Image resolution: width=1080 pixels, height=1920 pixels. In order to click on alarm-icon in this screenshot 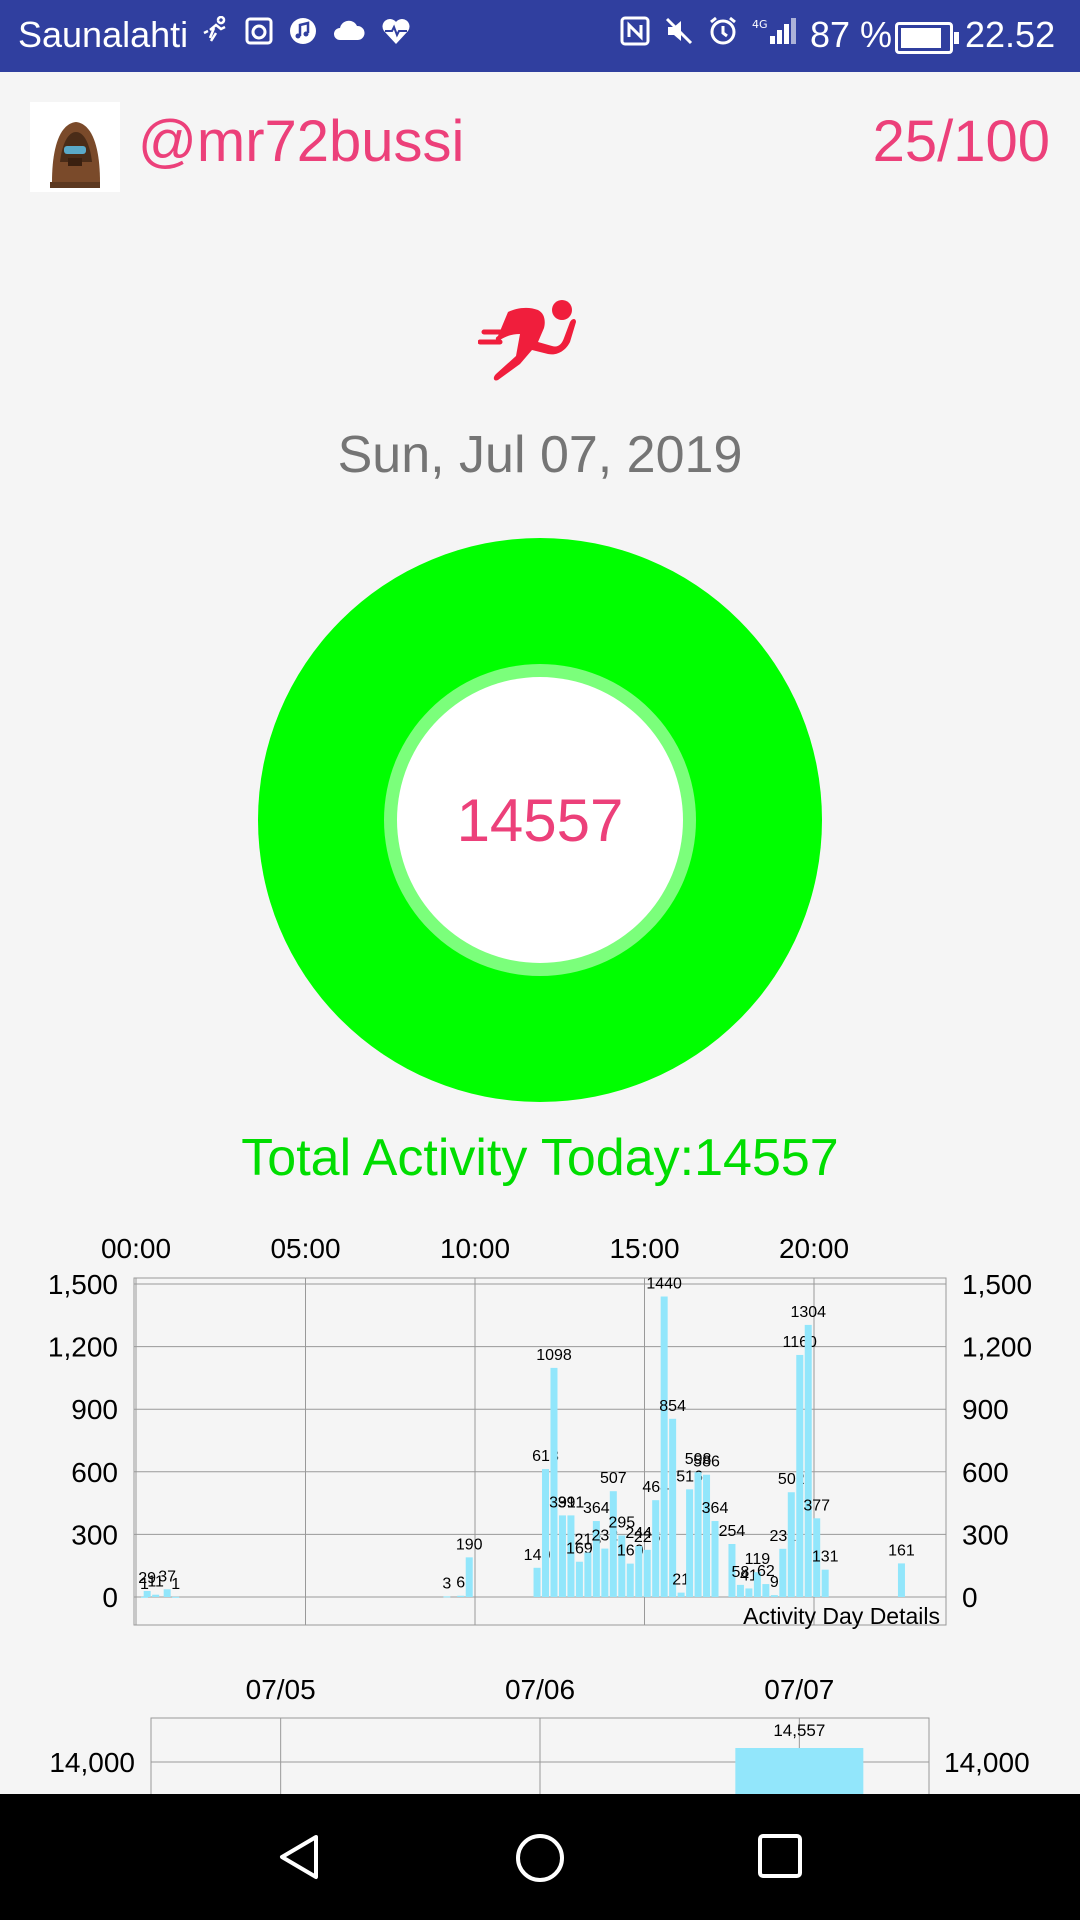, I will do `click(723, 35)`.